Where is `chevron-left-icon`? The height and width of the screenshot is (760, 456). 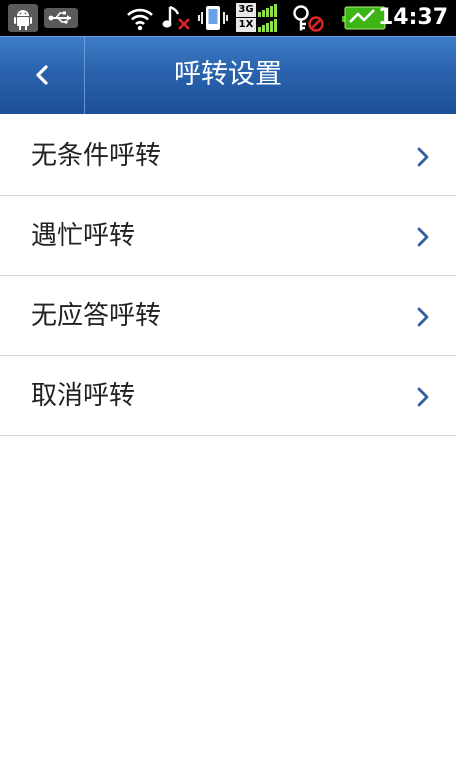
chevron-left-icon is located at coordinates (42, 75).